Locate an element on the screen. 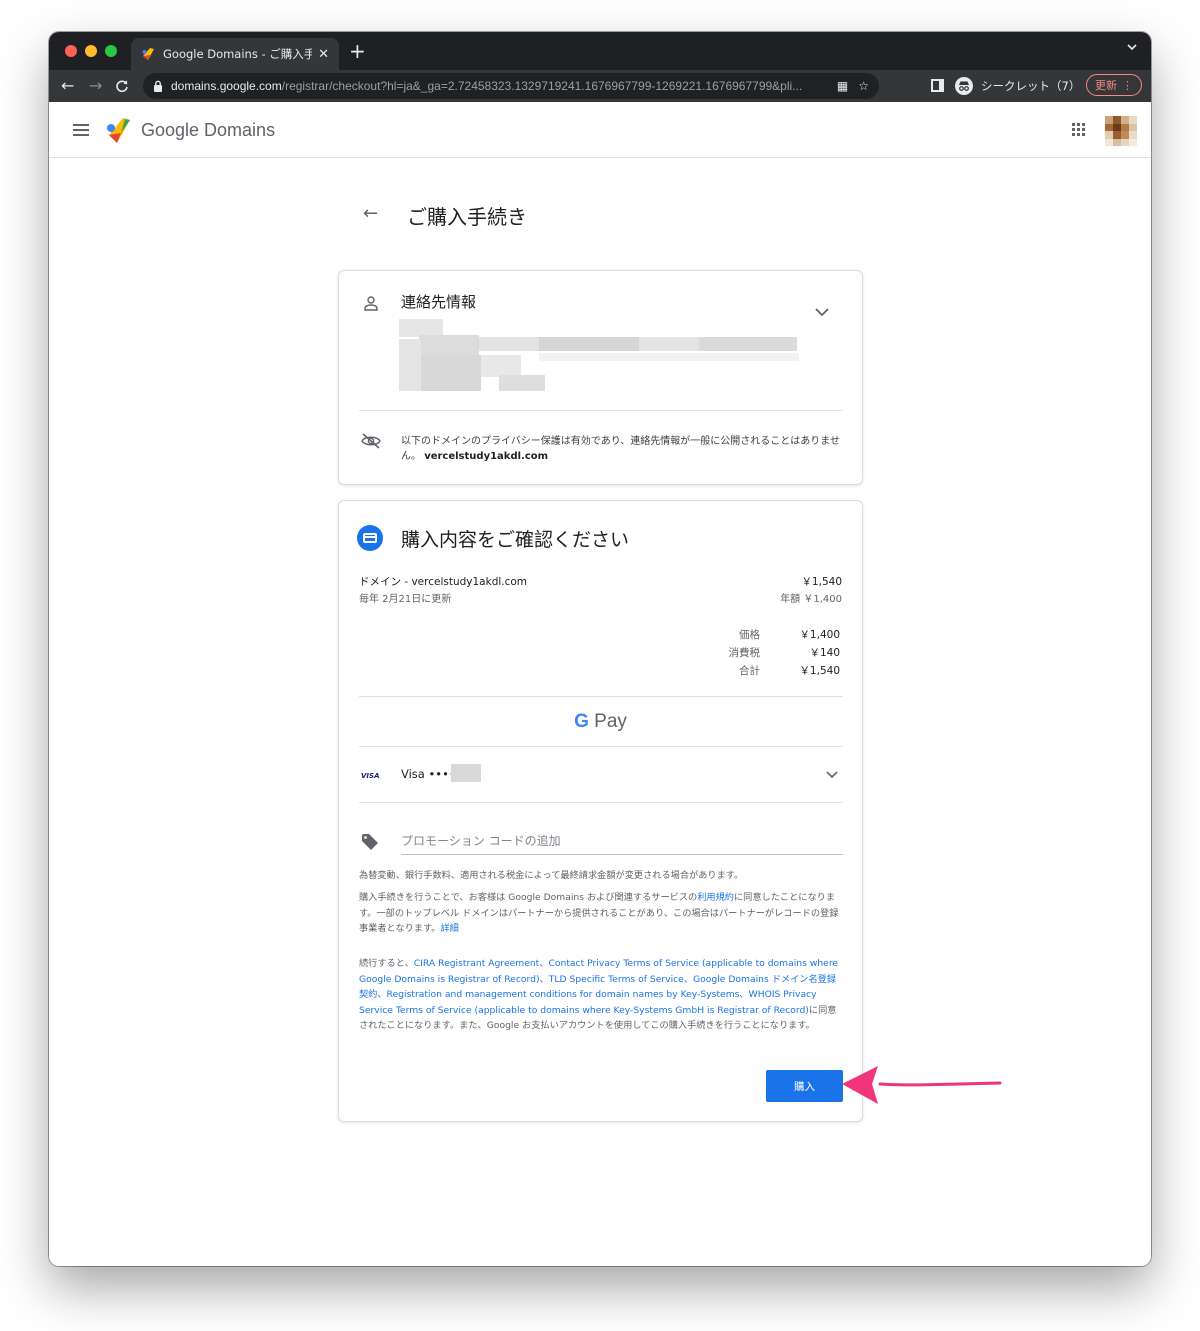  totals-row: 消費税 ￥140 is located at coordinates (770, 652).